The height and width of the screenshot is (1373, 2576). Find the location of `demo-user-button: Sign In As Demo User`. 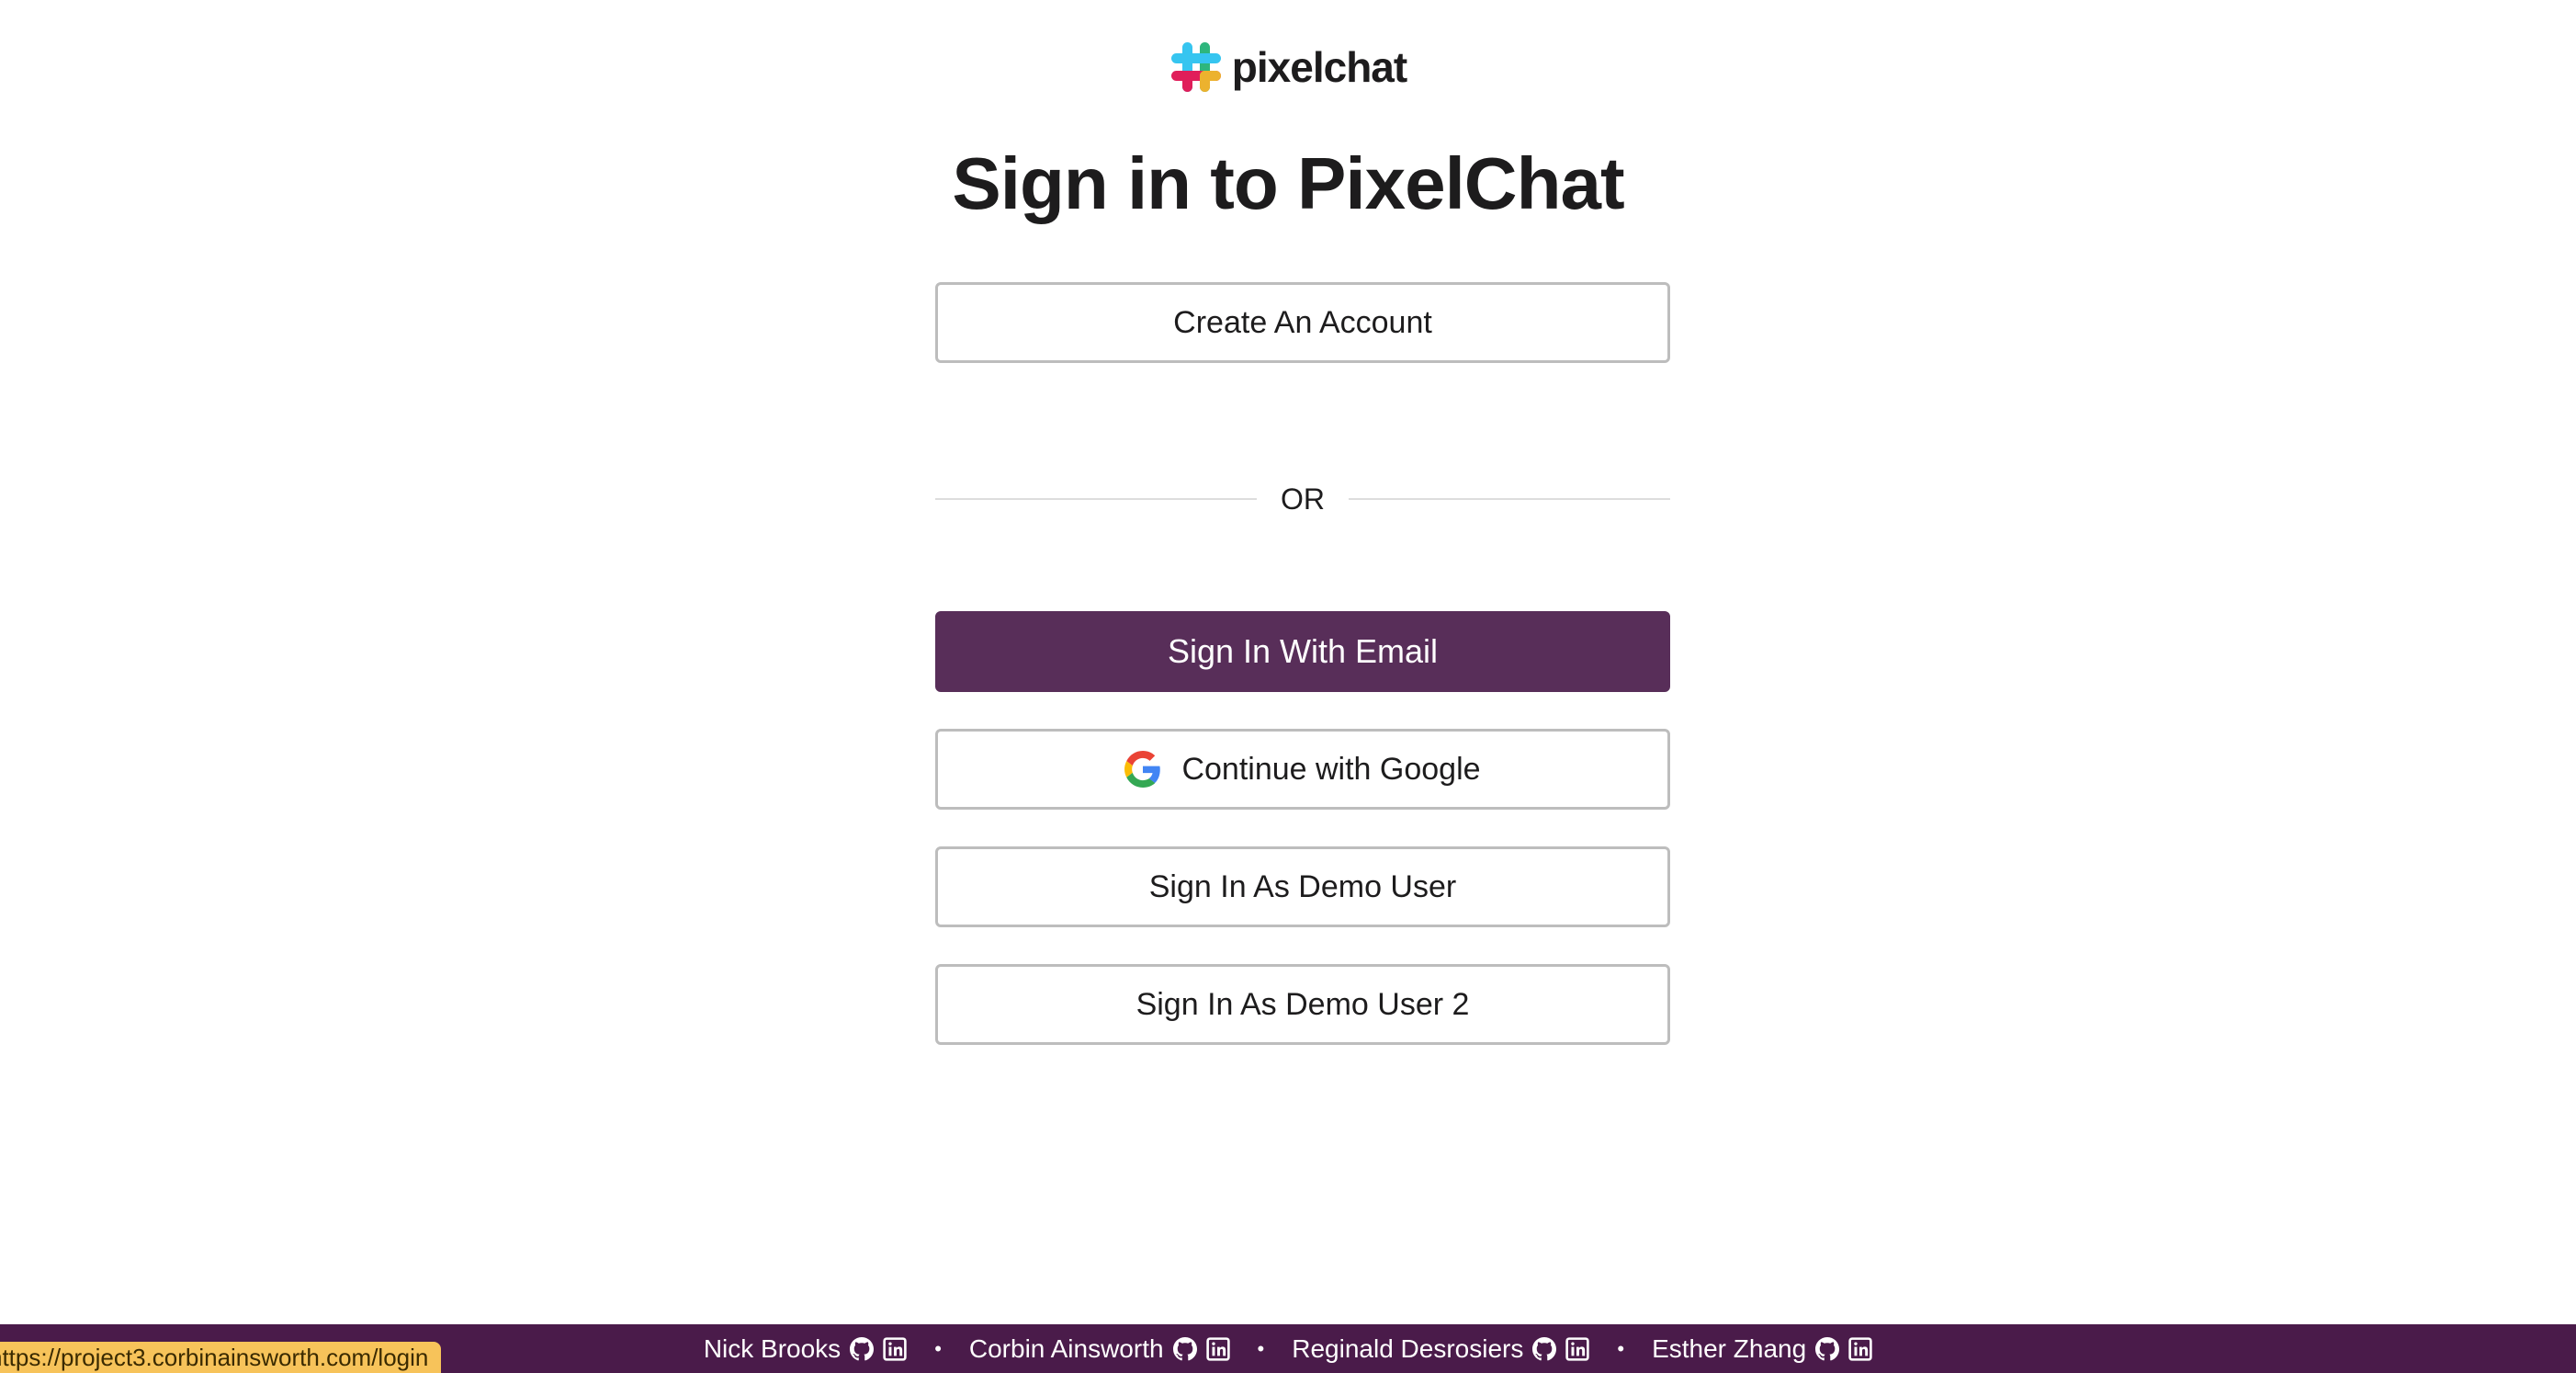

demo-user-button: Sign In As Demo User is located at coordinates (1302, 886).